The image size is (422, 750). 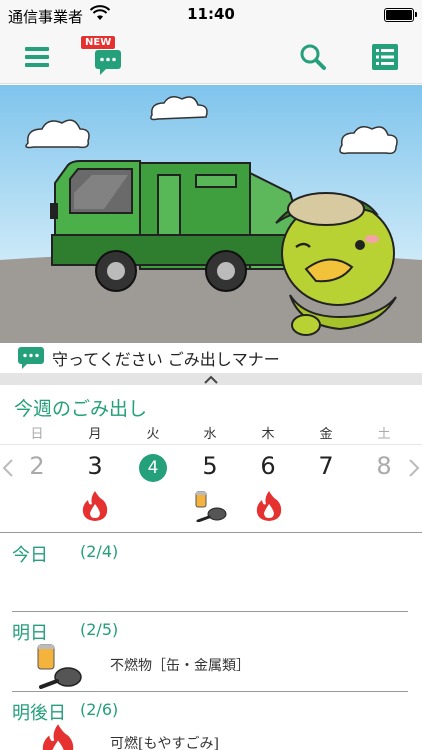 I want to click on list-icon, so click(x=385, y=57).